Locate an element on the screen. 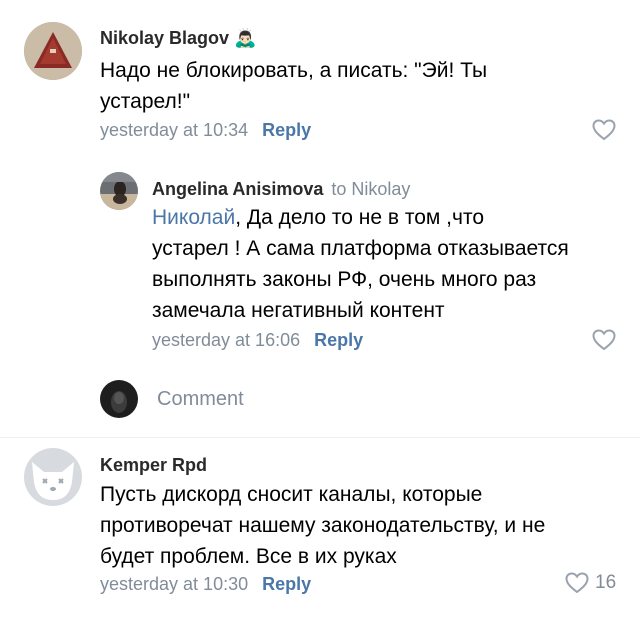 Image resolution: width=640 pixels, height=617 pixels. comment-timestamp: yesterday at 10:30 is located at coordinates (174, 584).